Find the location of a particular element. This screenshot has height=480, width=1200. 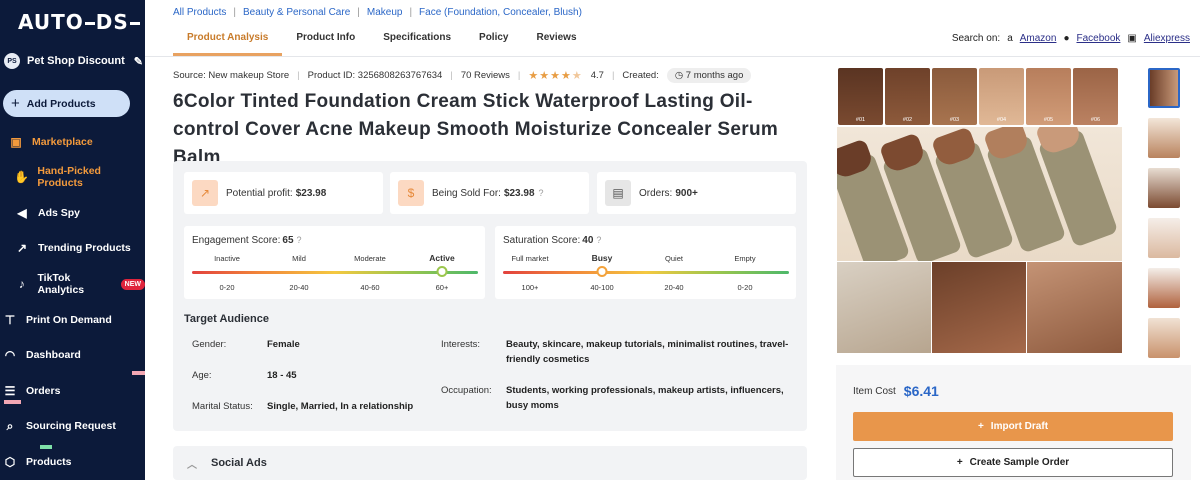

age-value: 18 - 45 is located at coordinates (282, 375).